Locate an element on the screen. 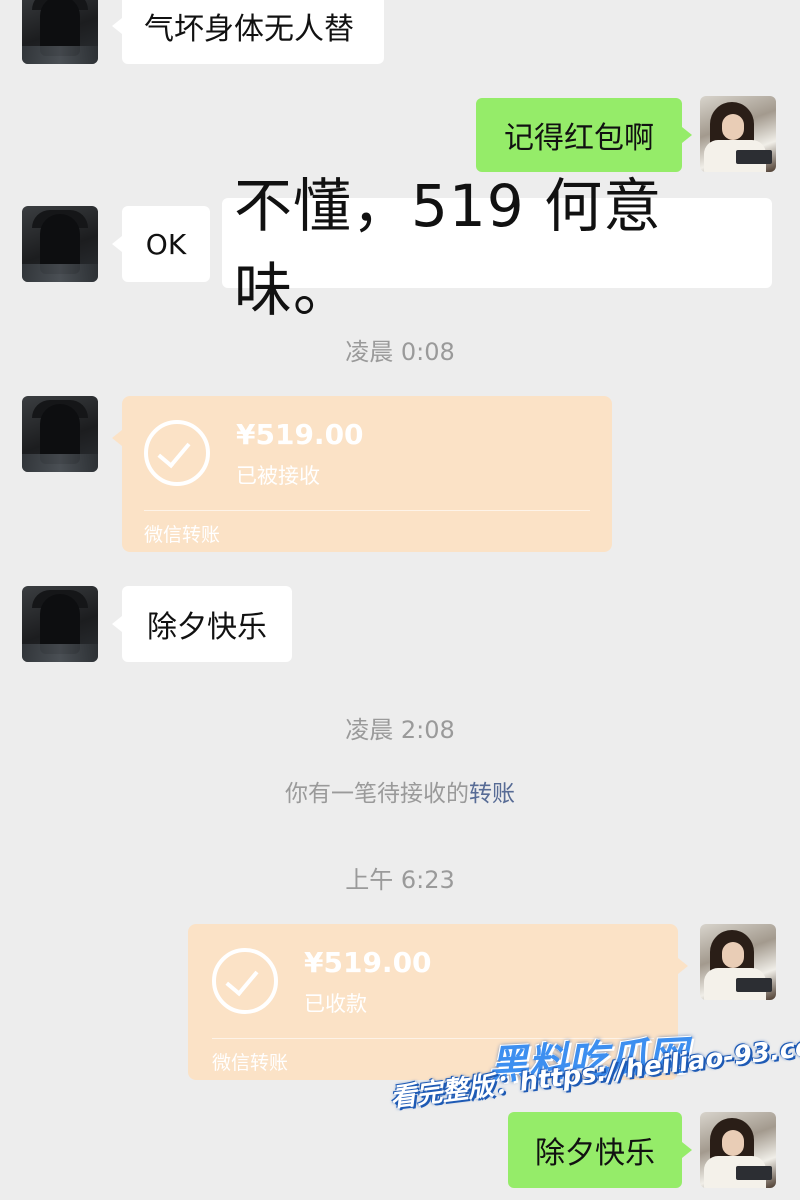 This screenshot has width=800, height=1200. message-text: OK is located at coordinates (166, 244).